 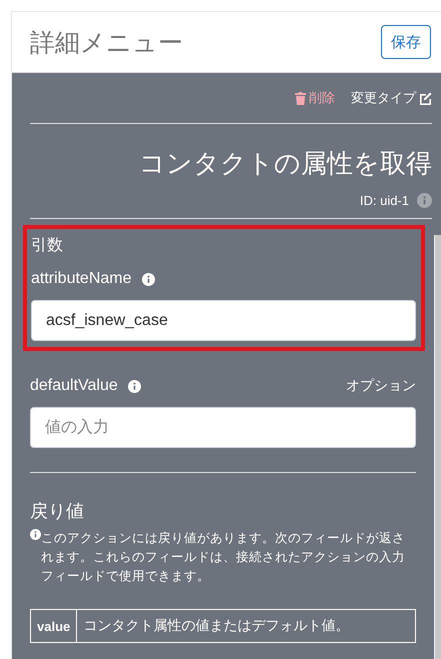 I want to click on input-field: 値の入力, so click(x=223, y=427).